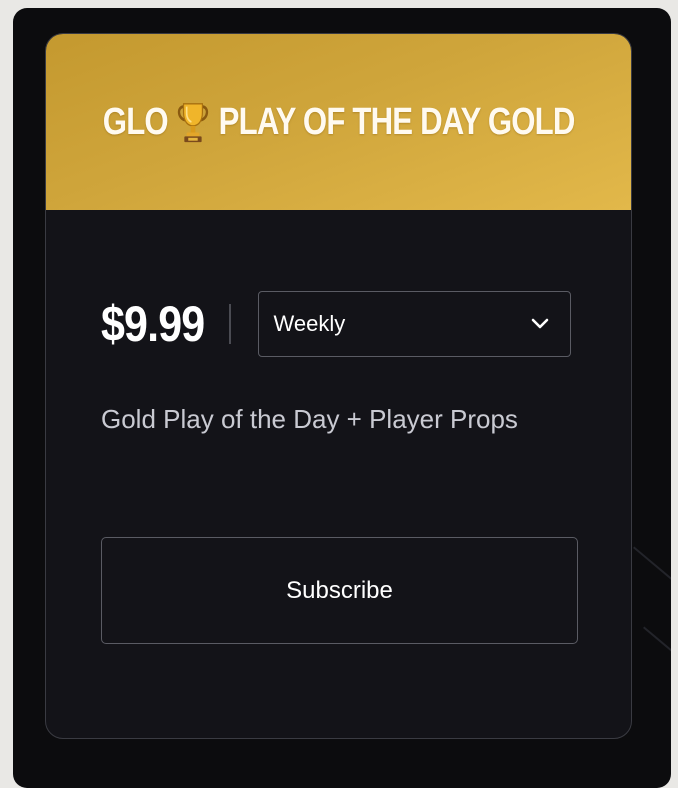  Describe the element at coordinates (396, 121) in the screenshot. I see `plan-title-suffix: PLAY OF THE DAY GOLD` at that location.